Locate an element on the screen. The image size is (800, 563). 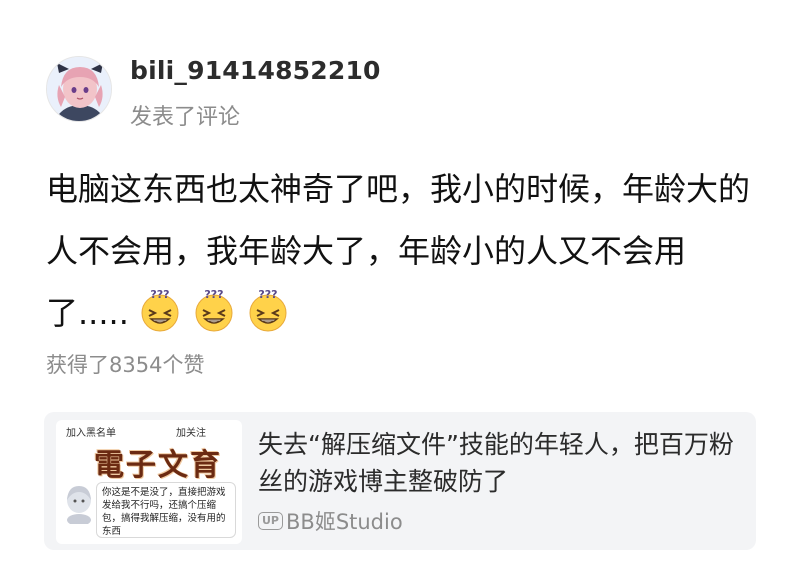
thumbnail-speech-bubble: 你这是不是没了，直接把游戏发给我不行吗，还搞个压缩包，搞得我解压缩，没有用的东西 is located at coordinates (166, 510).